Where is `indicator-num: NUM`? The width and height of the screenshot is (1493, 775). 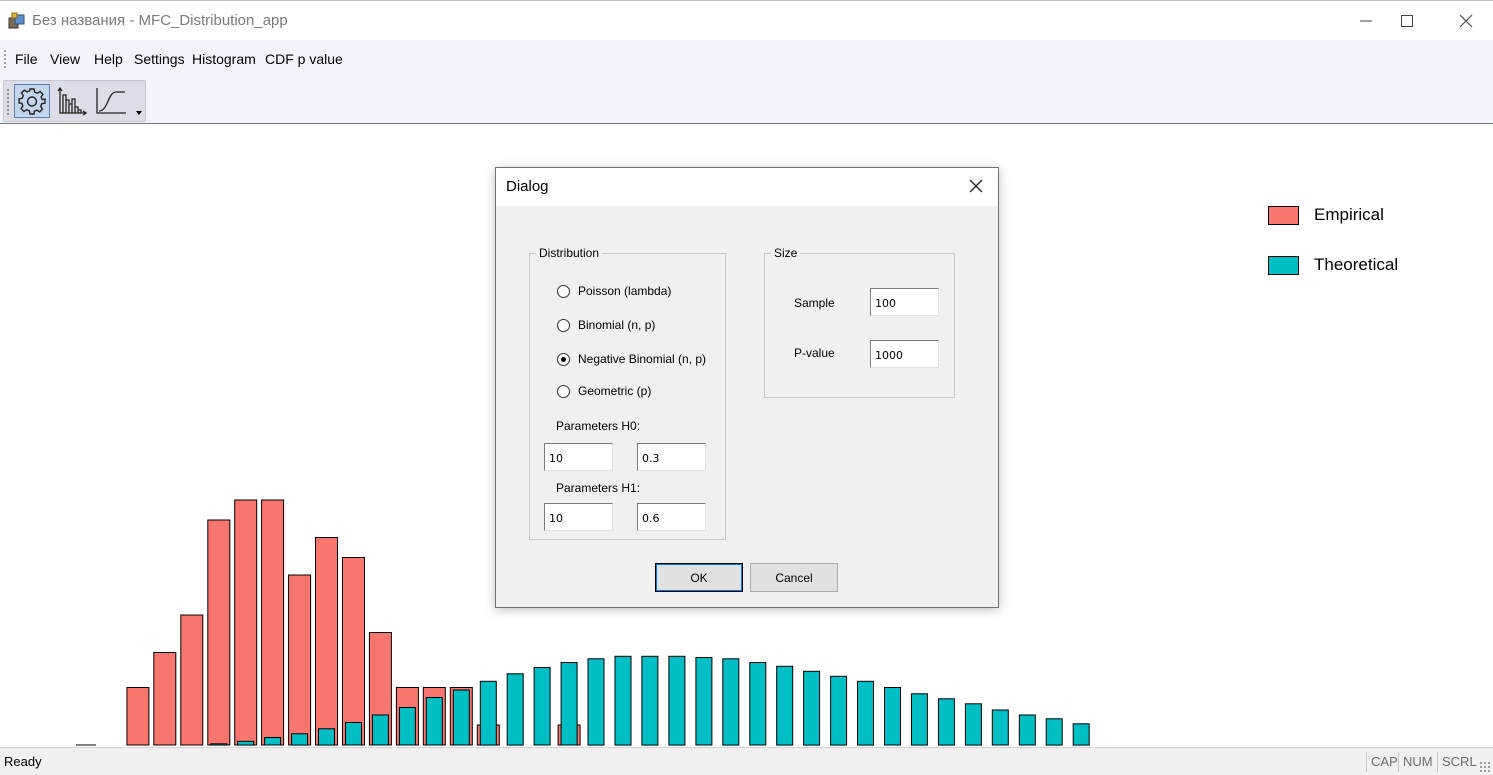
indicator-num: NUM is located at coordinates (1415, 762).